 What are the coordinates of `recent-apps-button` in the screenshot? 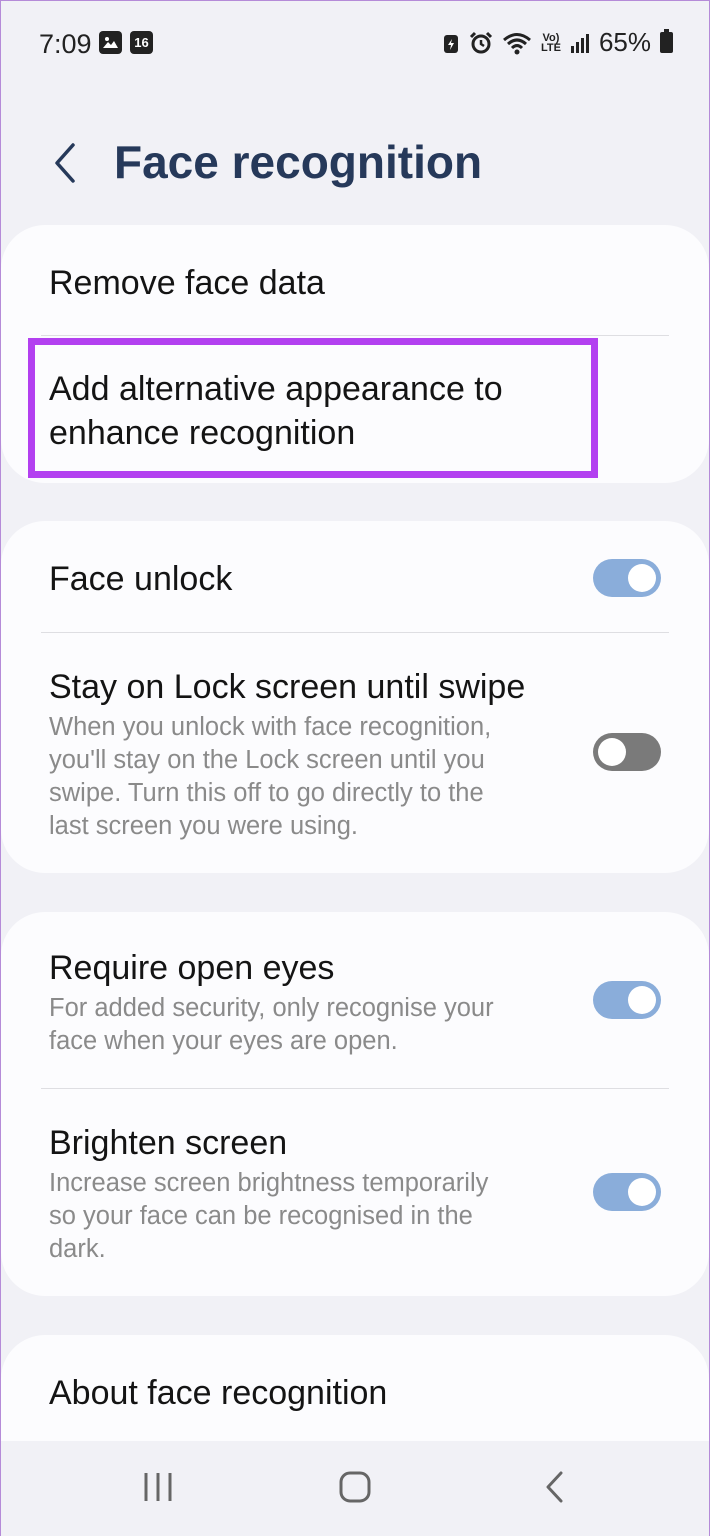 It's located at (158, 1489).